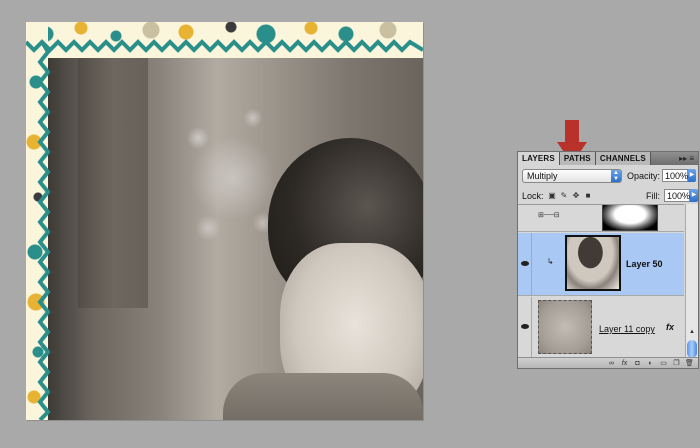 The image size is (700, 448). Describe the element at coordinates (630, 218) in the screenshot. I see `layer-mask-thumbnail` at that location.